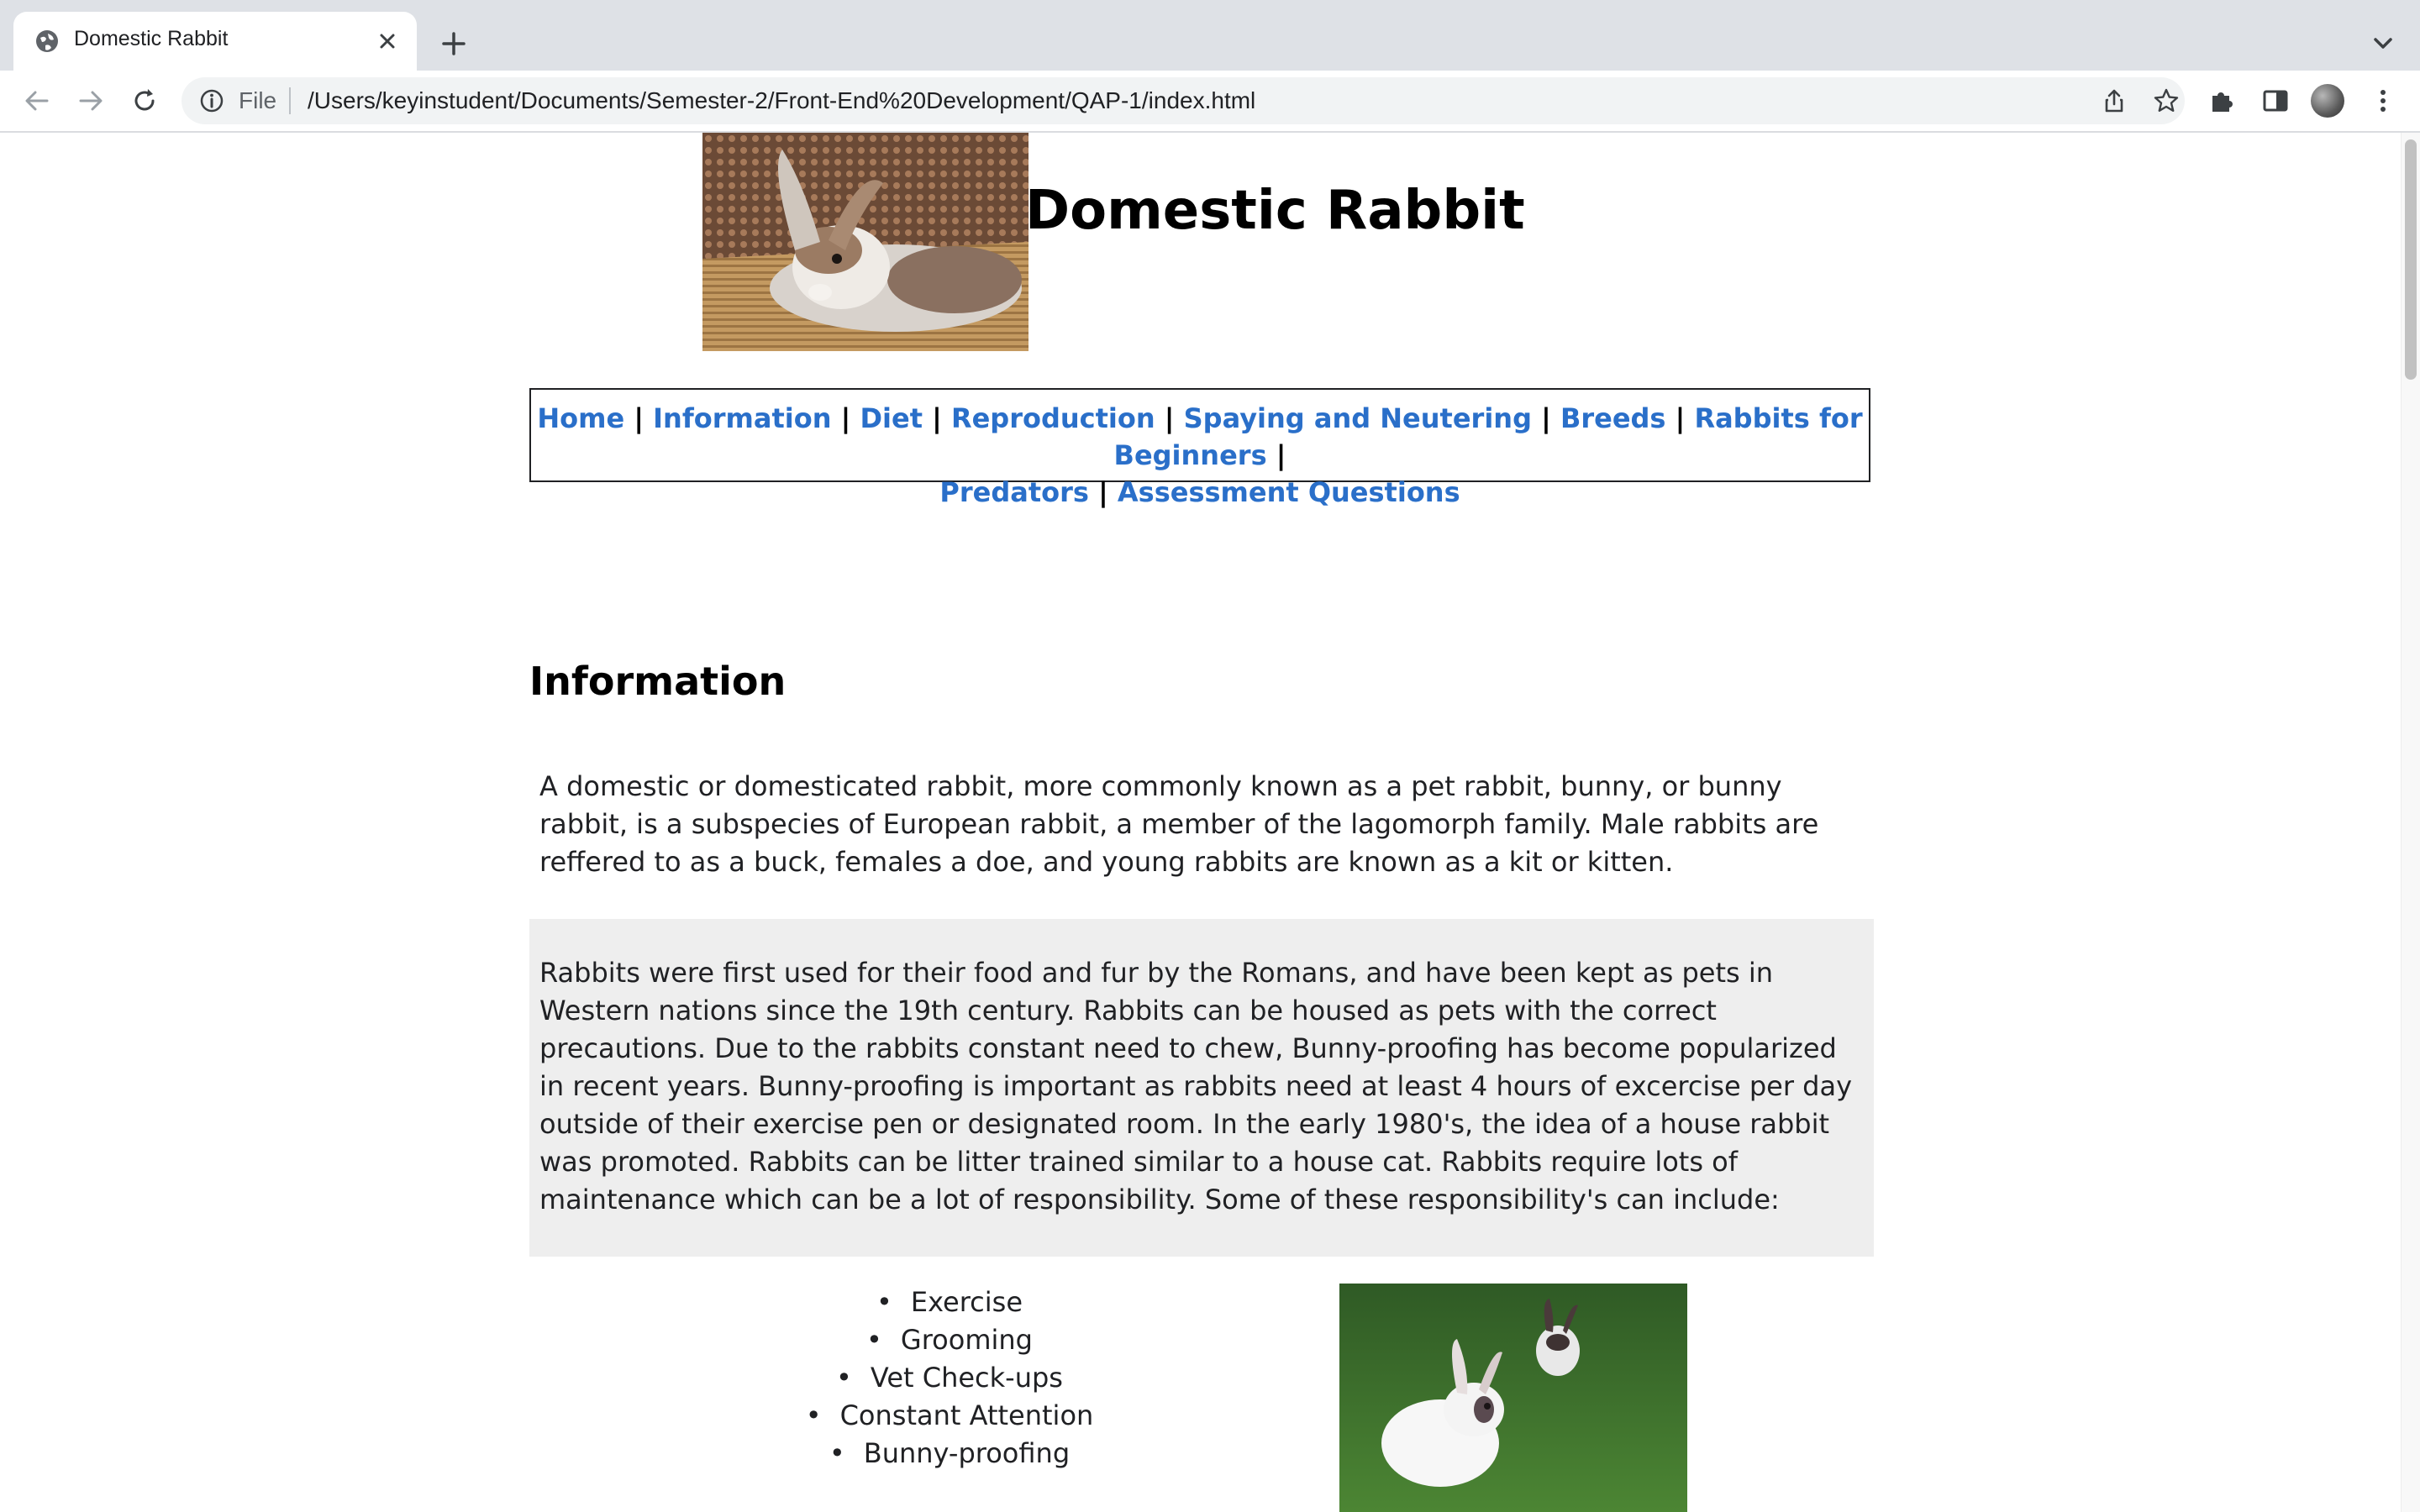  Describe the element at coordinates (2411, 259) in the screenshot. I see `scrollbar-thumb` at that location.